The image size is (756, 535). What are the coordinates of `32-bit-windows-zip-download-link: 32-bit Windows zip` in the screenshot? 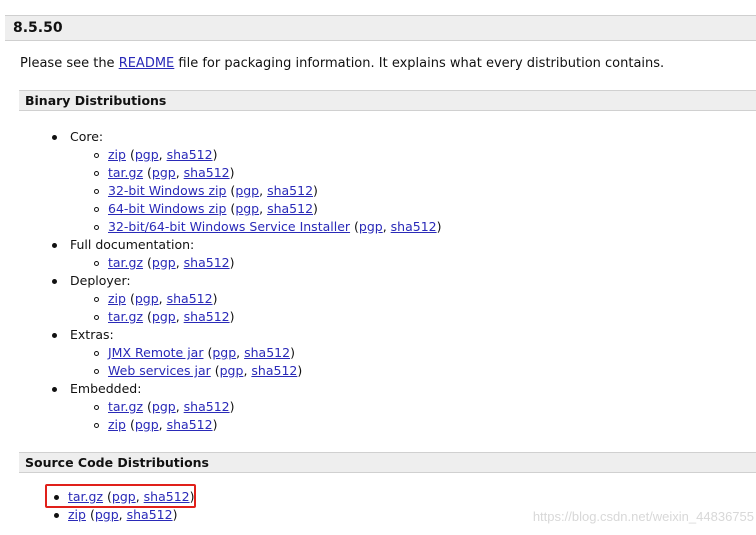 It's located at (167, 190).